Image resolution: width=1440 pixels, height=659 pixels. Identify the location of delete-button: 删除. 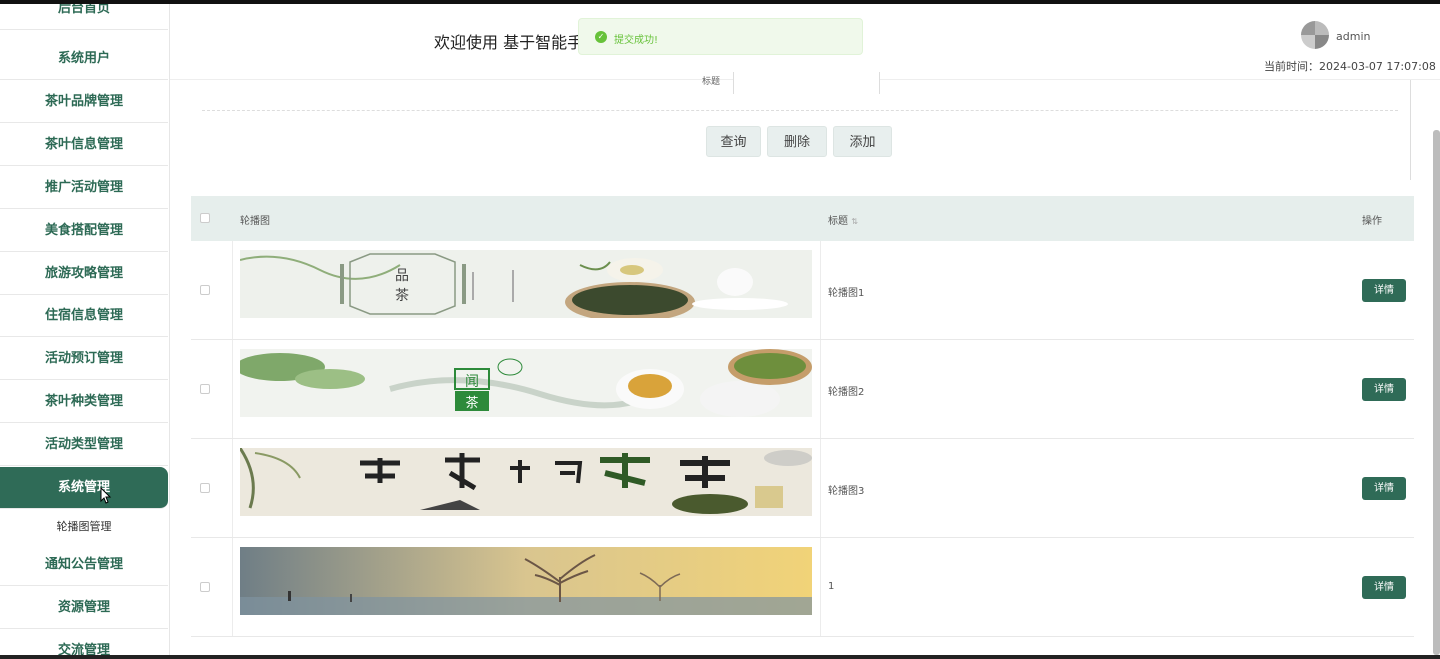
(797, 141).